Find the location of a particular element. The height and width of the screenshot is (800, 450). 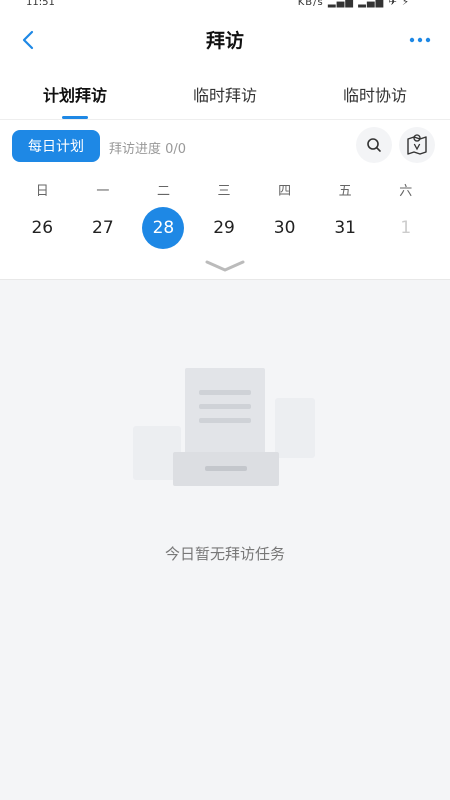

date-cell: 31 is located at coordinates (345, 228).